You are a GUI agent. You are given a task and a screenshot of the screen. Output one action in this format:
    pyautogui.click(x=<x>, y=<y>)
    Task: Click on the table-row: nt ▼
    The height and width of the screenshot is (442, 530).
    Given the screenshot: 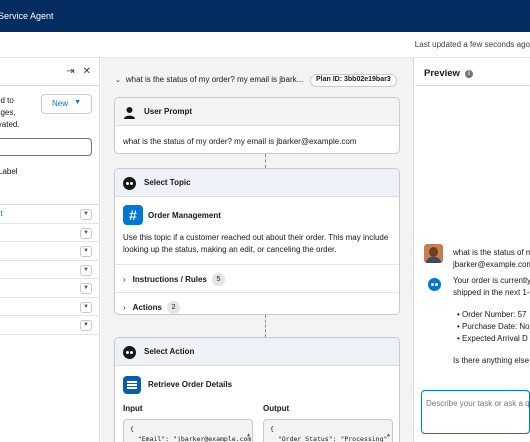 What is the action you would take?
    pyautogui.click(x=50, y=214)
    